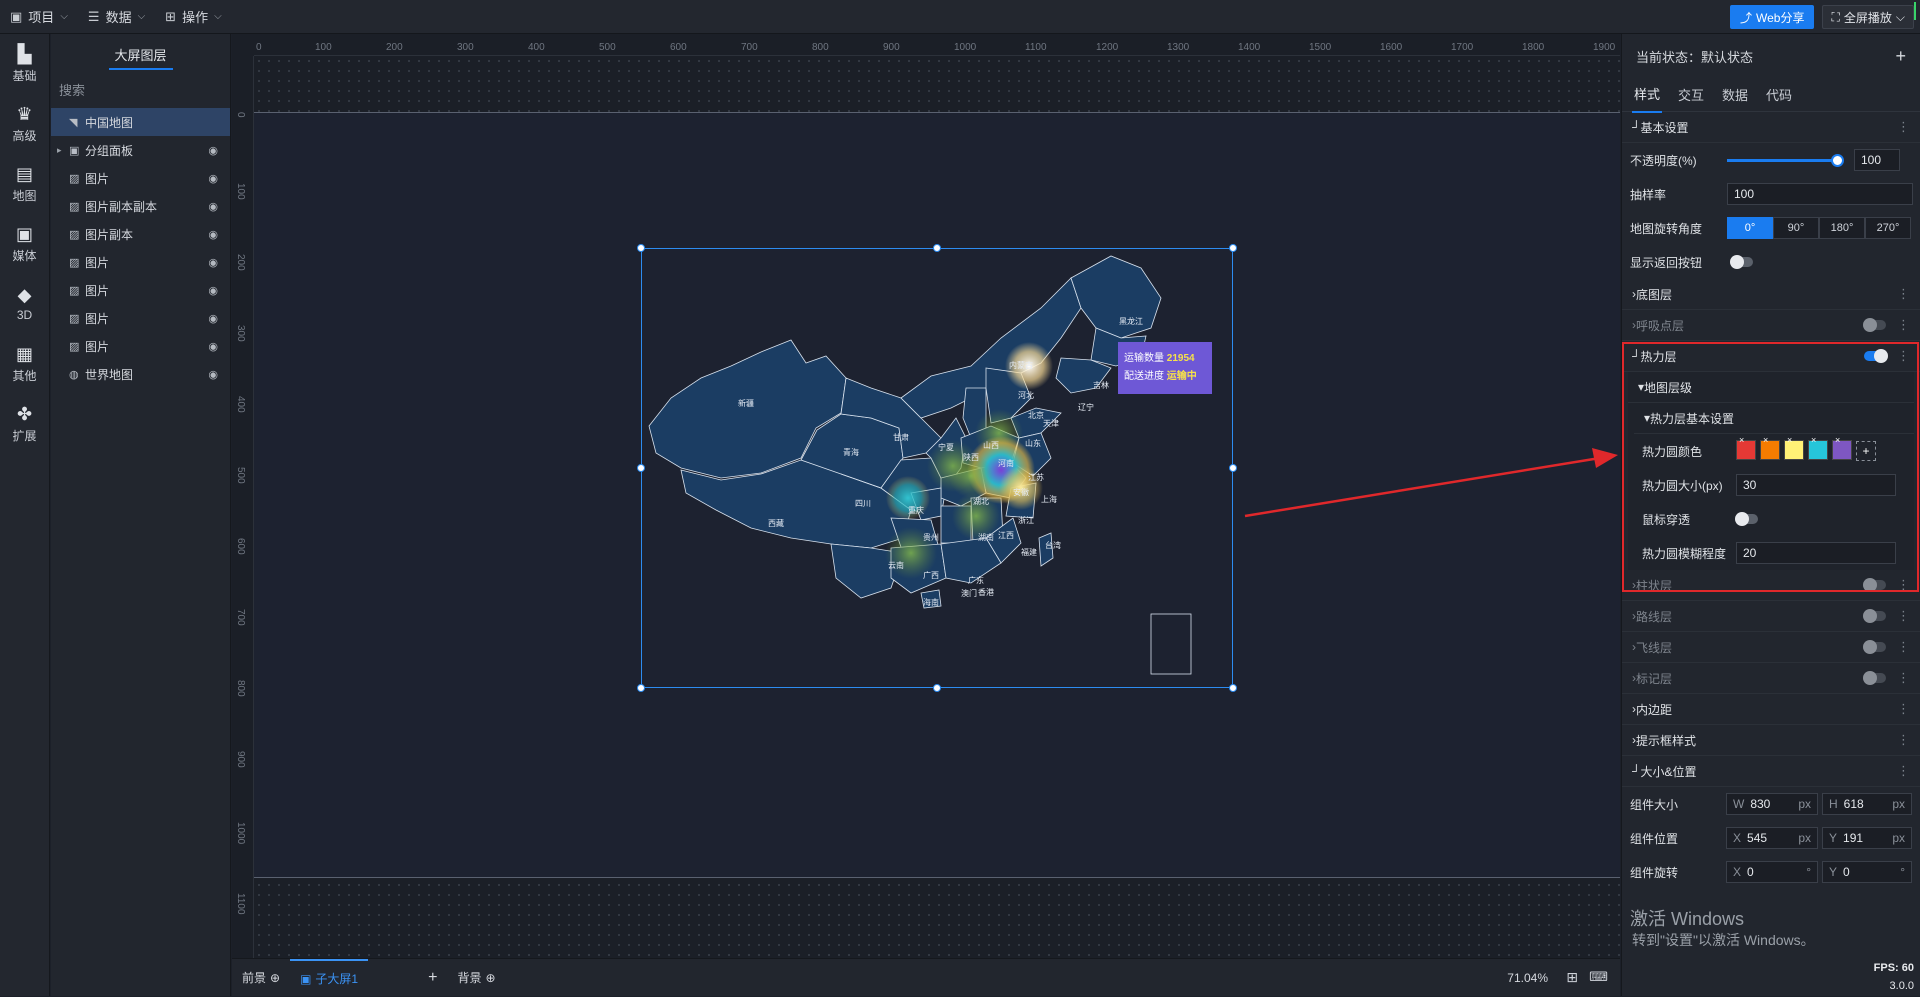 The height and width of the screenshot is (997, 1920). I want to click on layer-item: ◍ 世界地图 ◉, so click(140, 374).